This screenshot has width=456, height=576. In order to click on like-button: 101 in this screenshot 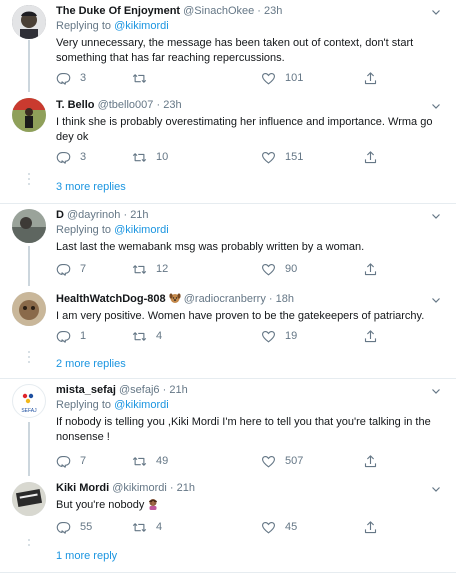, I will do `click(282, 78)`.